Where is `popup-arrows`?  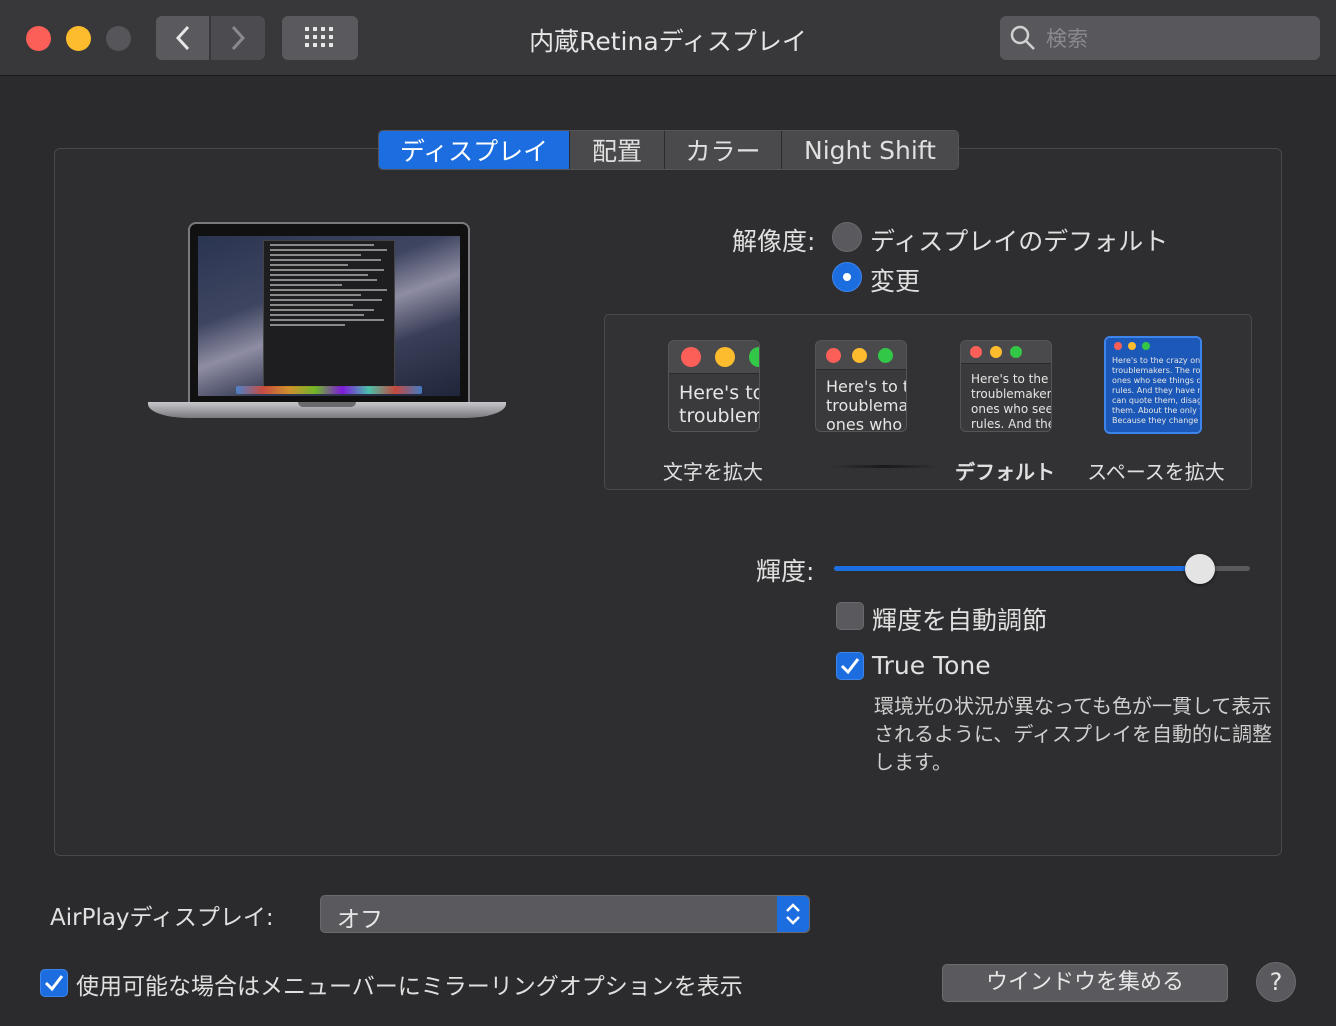 popup-arrows is located at coordinates (793, 914).